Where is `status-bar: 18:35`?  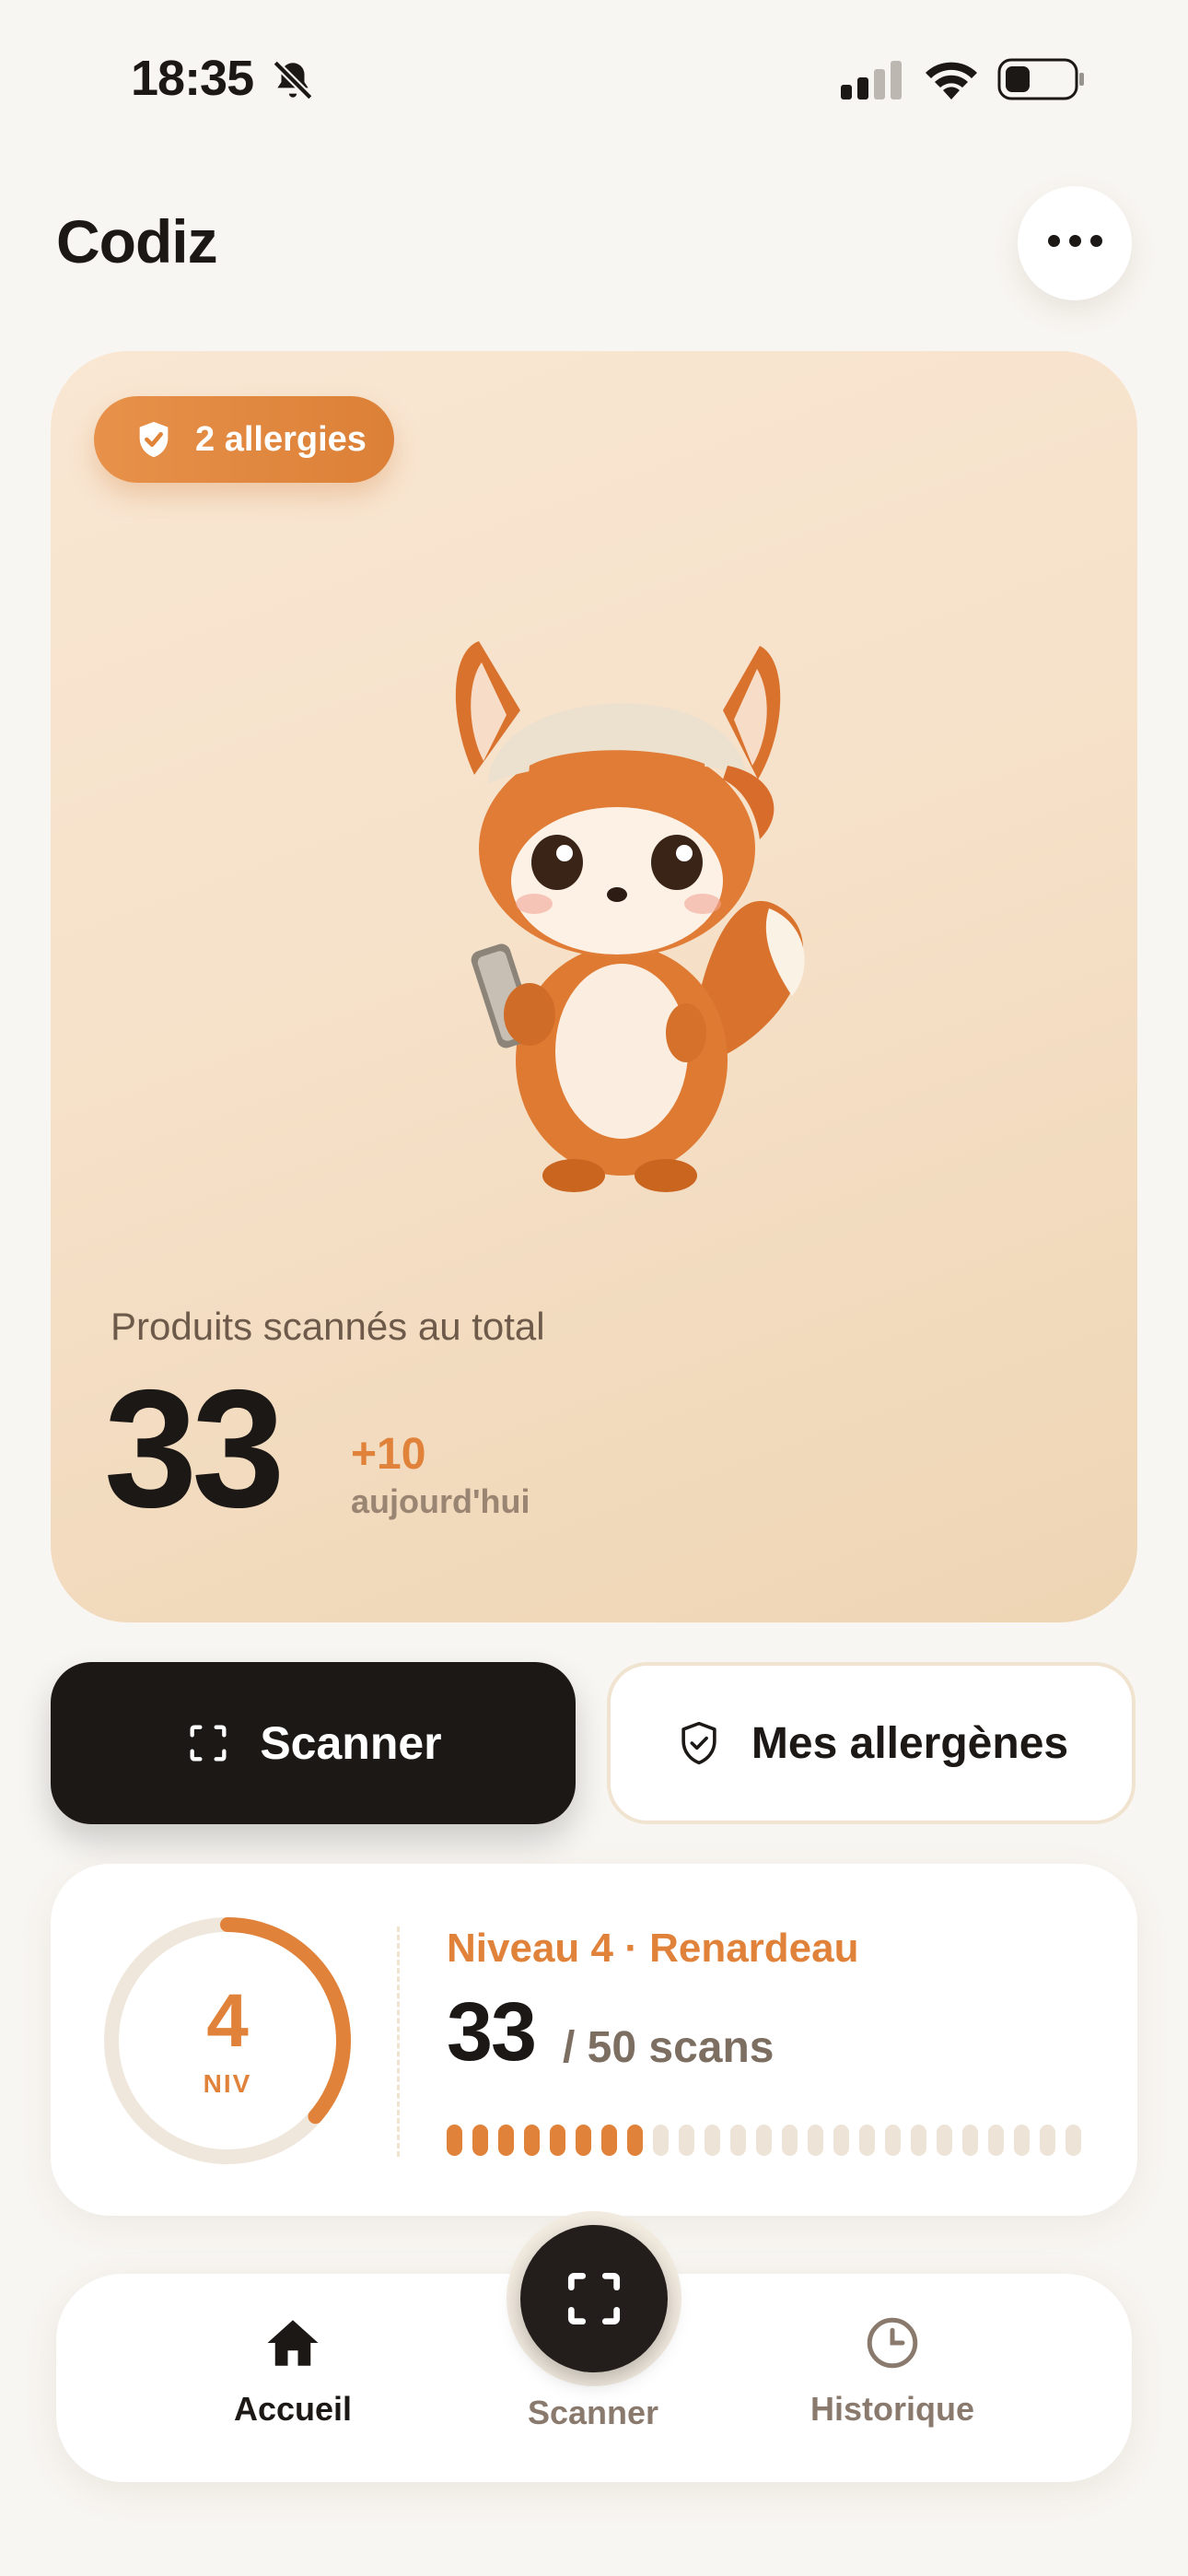 status-bar: 18:35 is located at coordinates (594, 80).